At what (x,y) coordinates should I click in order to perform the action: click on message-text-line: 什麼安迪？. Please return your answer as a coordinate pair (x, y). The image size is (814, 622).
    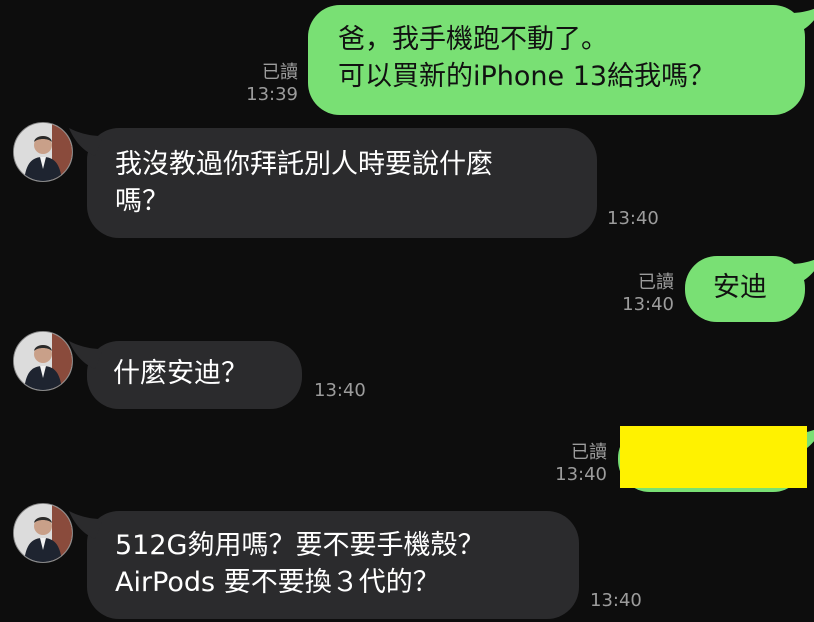
    Looking at the image, I should click on (180, 373).